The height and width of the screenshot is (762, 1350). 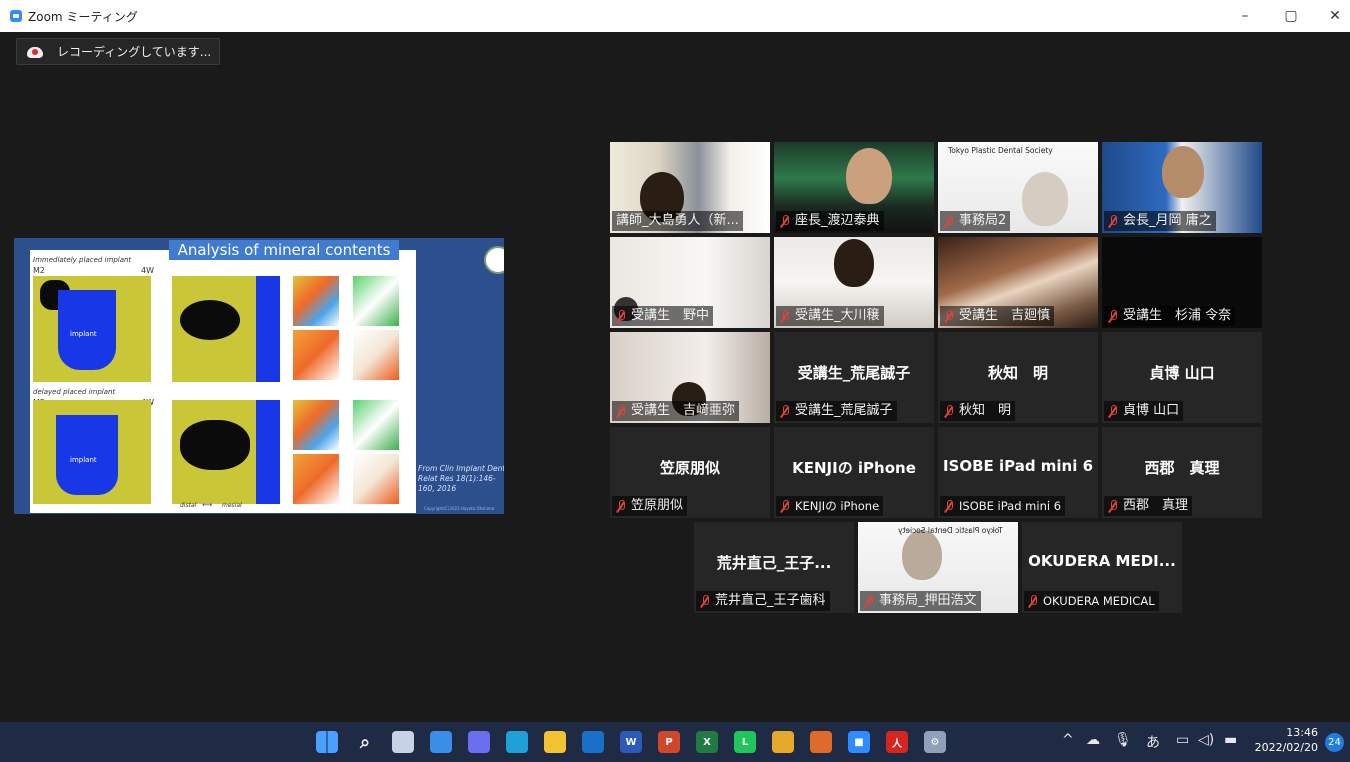 I want to click on participant-tile: 受講生_荒尾誠子 受講生_荒尾誠子, so click(x=854, y=377).